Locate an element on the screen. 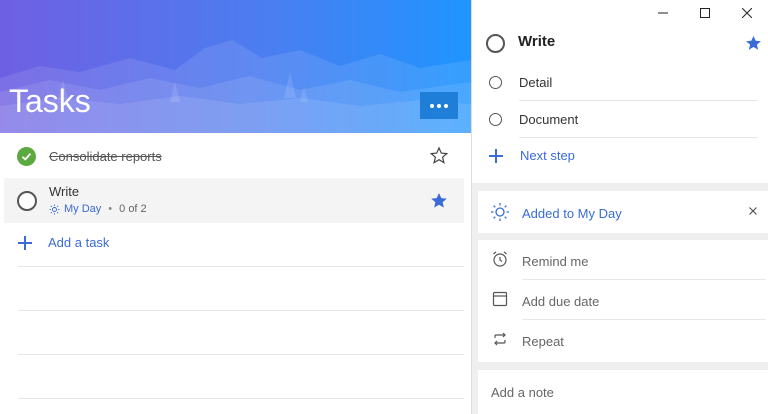  maximize-button is located at coordinates (705, 13).